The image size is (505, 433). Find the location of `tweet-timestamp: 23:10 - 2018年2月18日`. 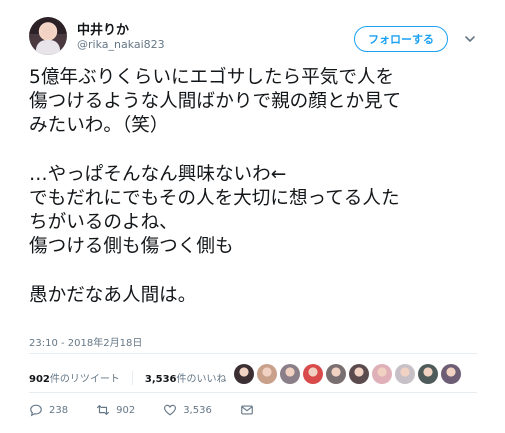

tweet-timestamp: 23:10 - 2018年2月18日 is located at coordinates (85, 341).